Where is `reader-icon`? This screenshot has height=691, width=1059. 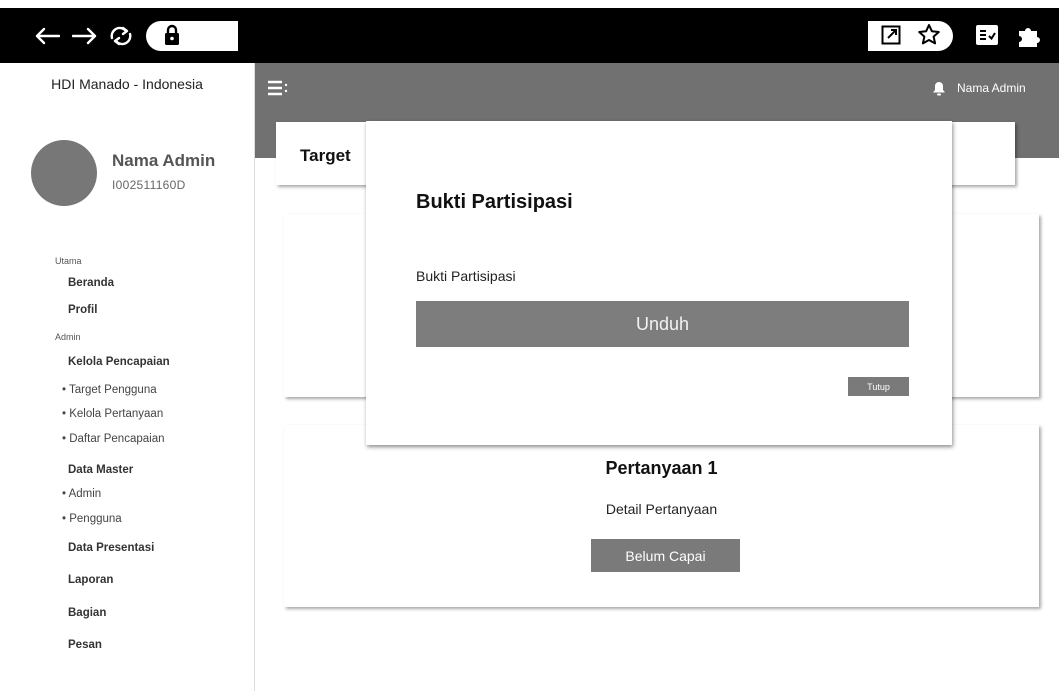
reader-icon is located at coordinates (987, 35).